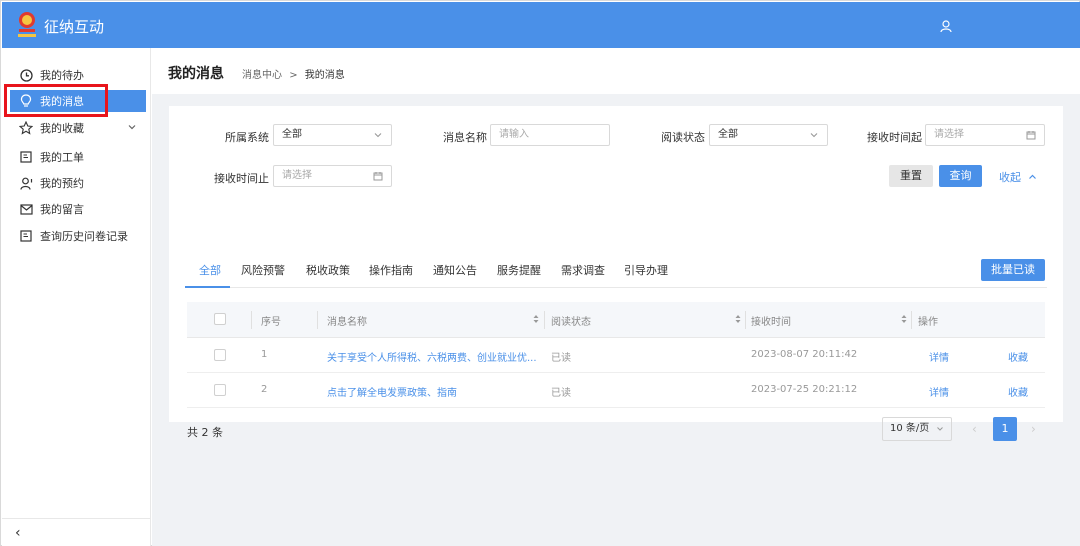  Describe the element at coordinates (550, 135) in the screenshot. I see `message-name-input: 请输入` at that location.